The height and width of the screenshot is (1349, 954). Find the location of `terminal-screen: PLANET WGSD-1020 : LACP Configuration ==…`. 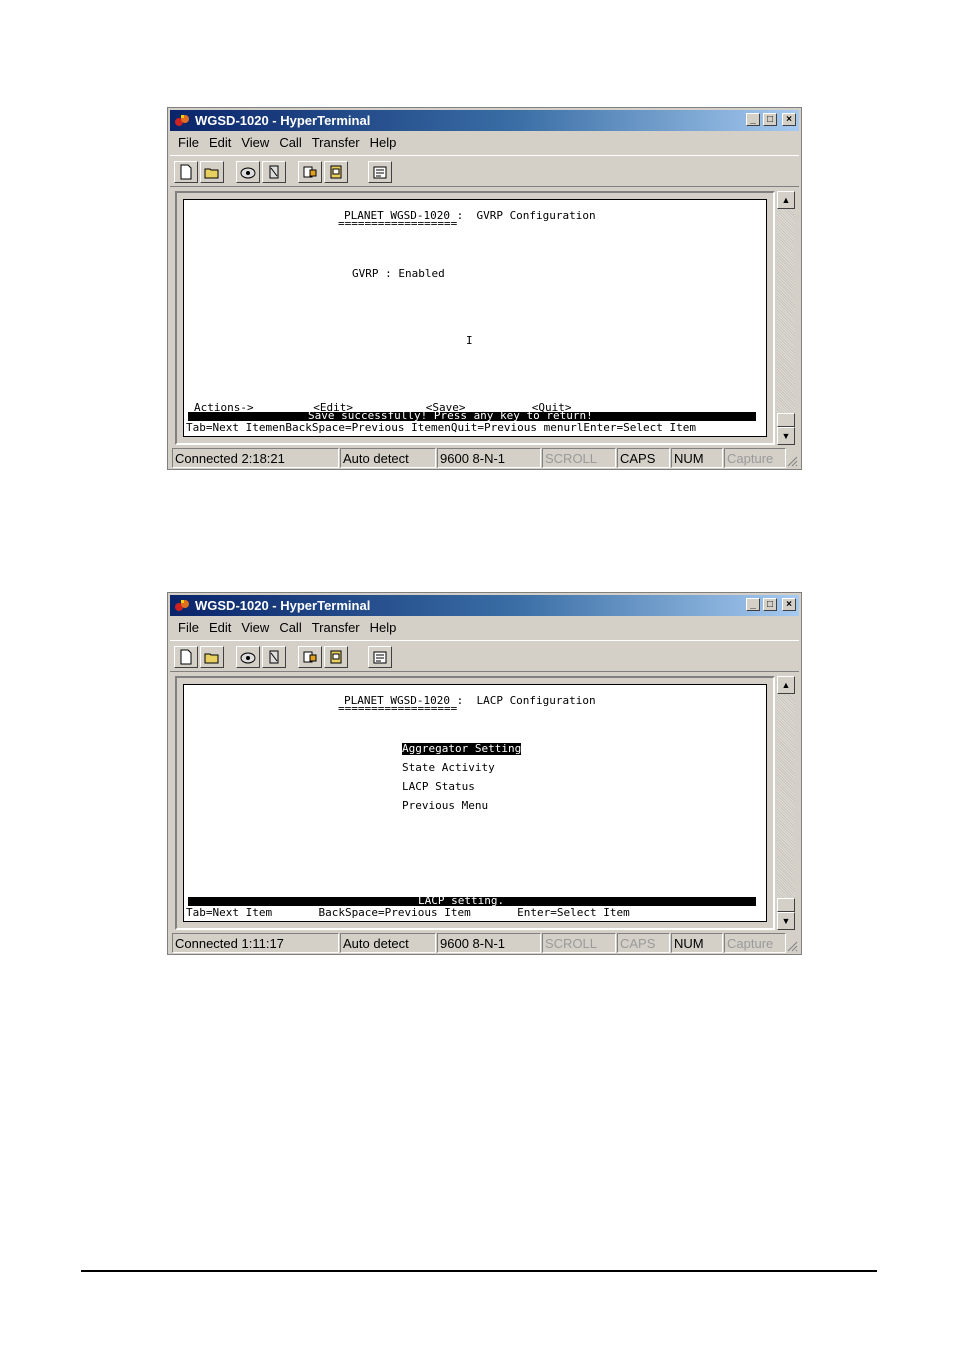

terminal-screen: PLANET WGSD-1020 : LACP Configuration ==… is located at coordinates (475, 803).